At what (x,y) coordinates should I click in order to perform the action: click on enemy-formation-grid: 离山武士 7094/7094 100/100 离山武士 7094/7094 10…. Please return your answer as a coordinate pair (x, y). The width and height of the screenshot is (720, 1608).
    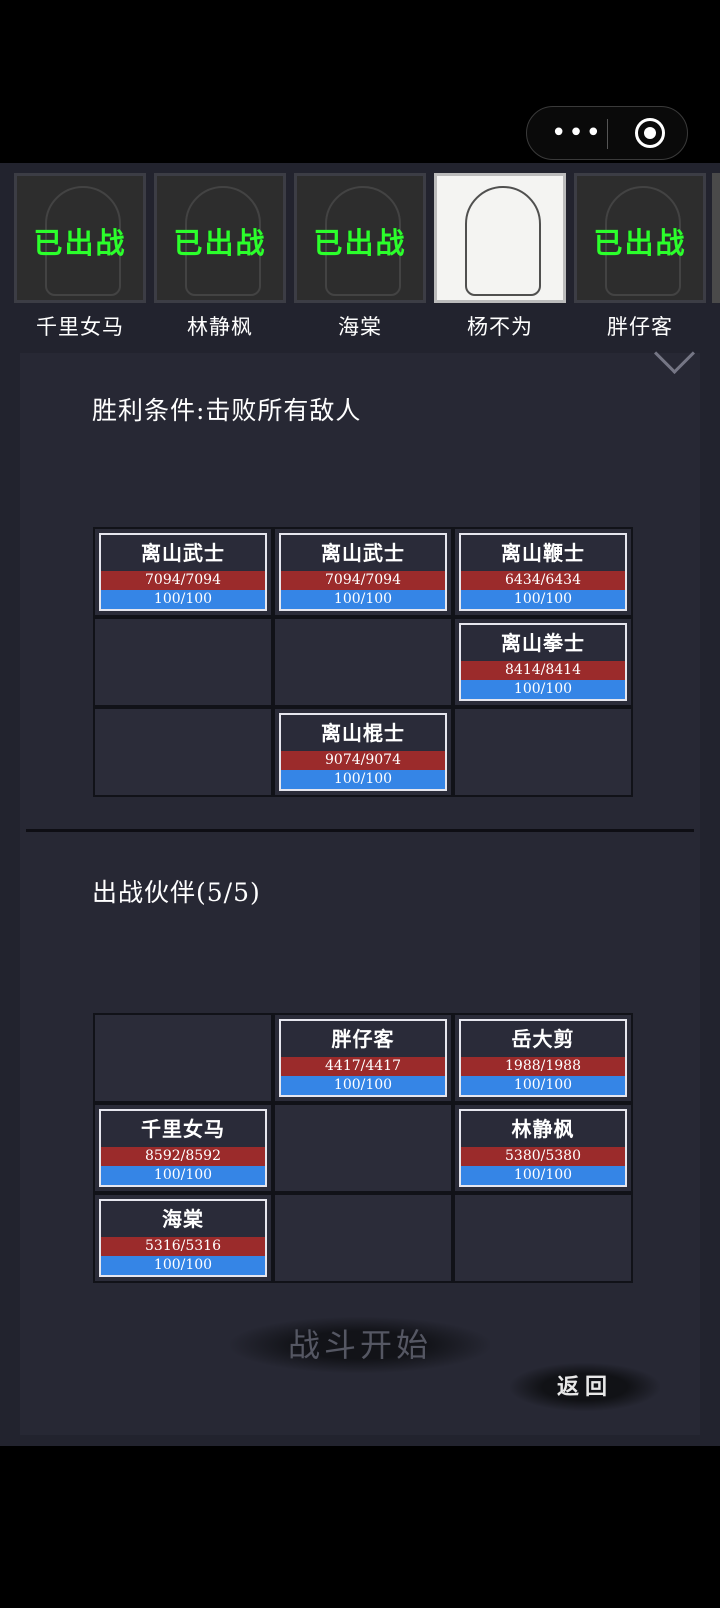
    Looking at the image, I should click on (363, 662).